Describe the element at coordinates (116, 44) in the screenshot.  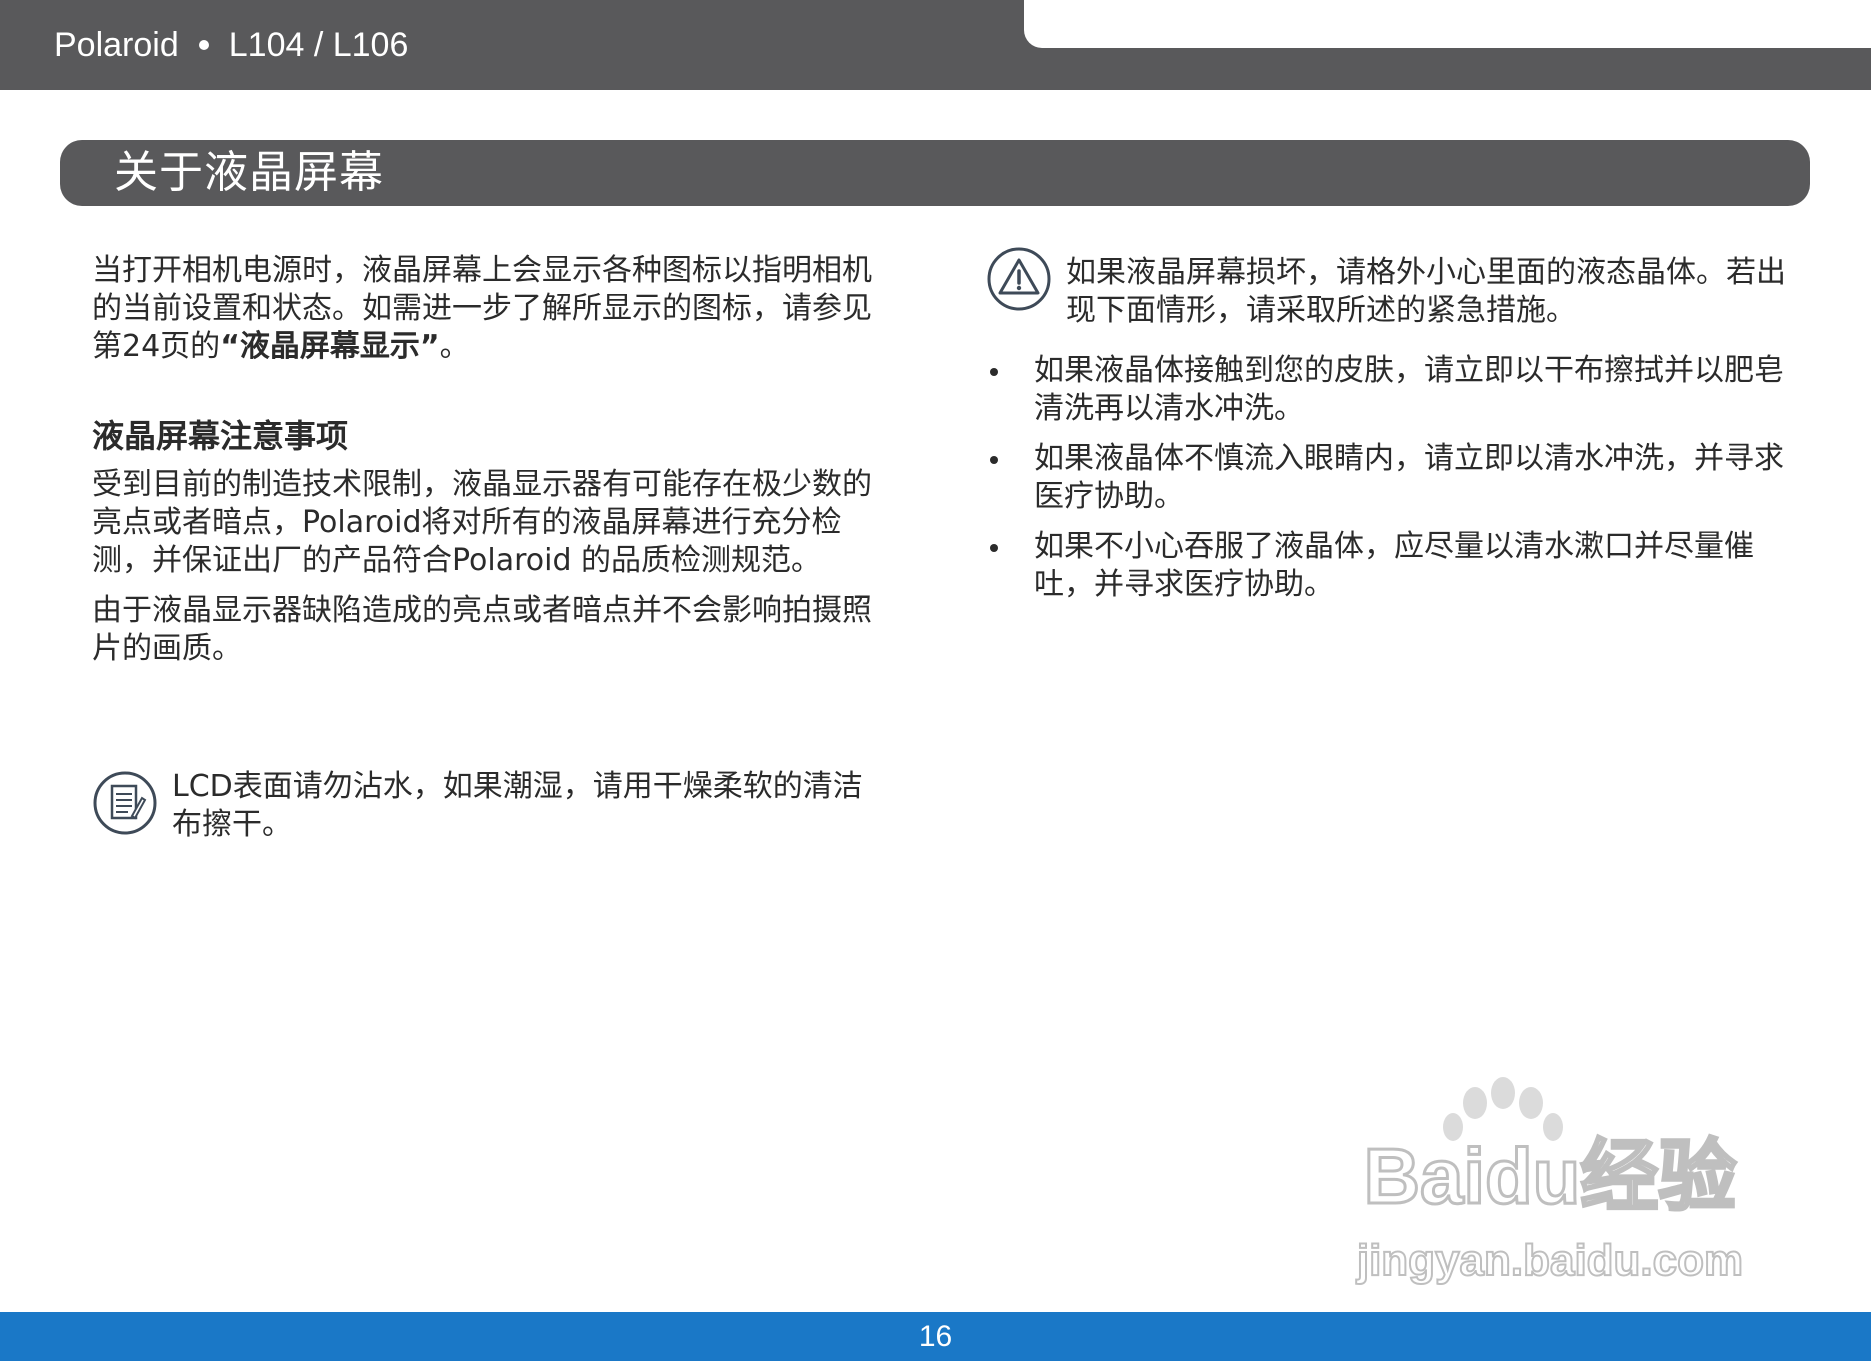
I see `brand-name: Polaroid` at that location.